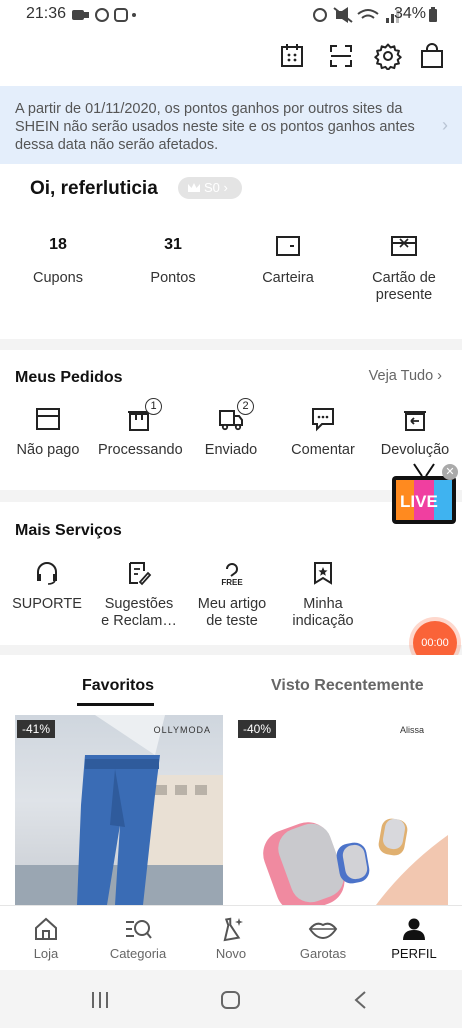  What do you see at coordinates (47, 586) in the screenshot?
I see `service-support: SUPORTE` at bounding box center [47, 586].